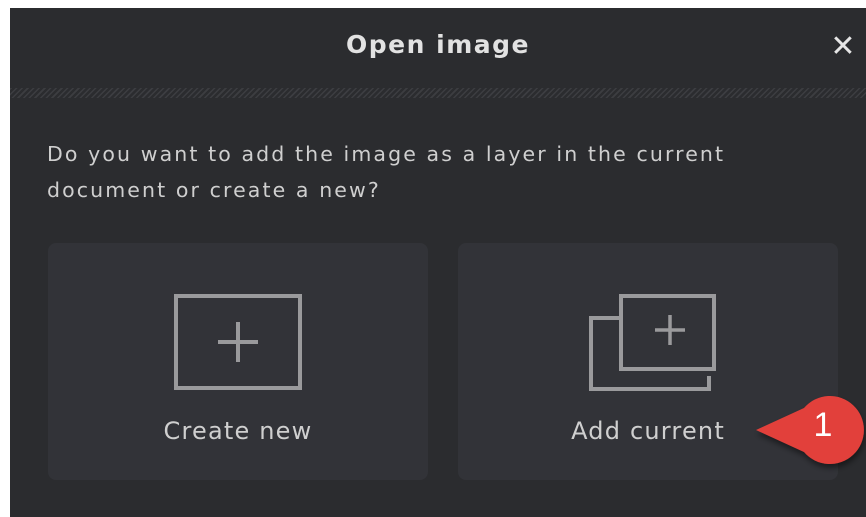 This screenshot has height=517, width=866. I want to click on close-button: ✕, so click(843, 47).